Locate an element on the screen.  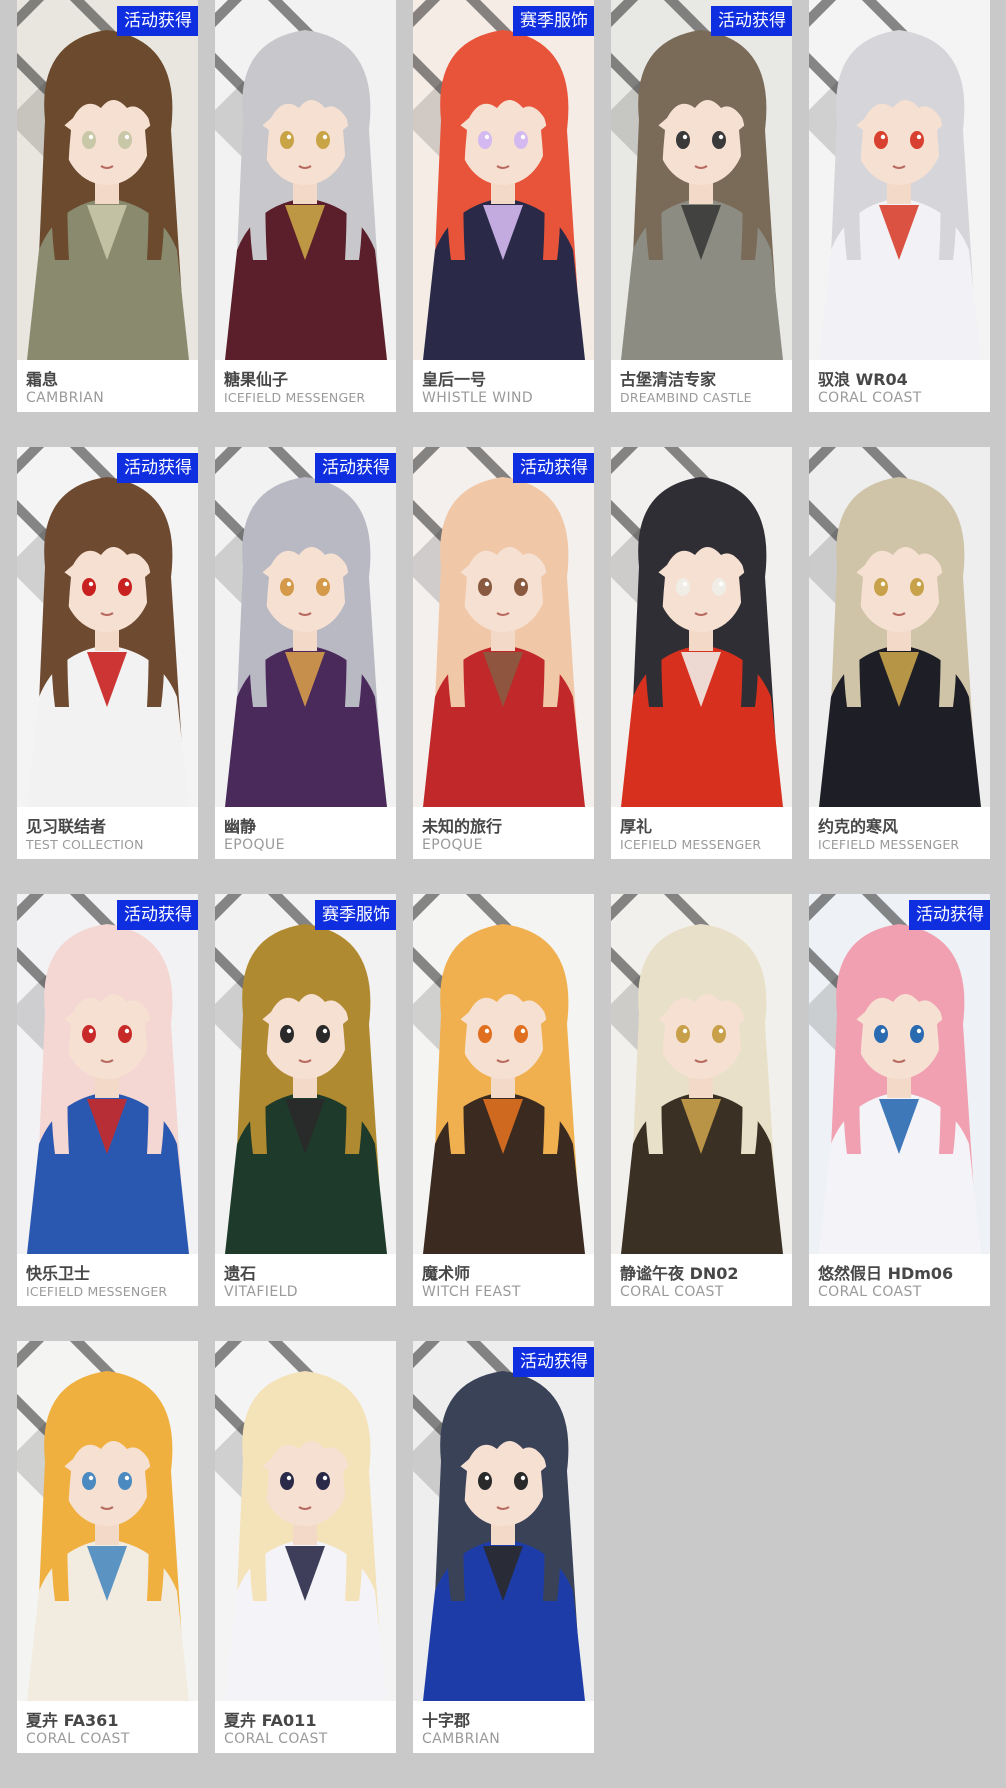
skin-card-3: 赛季服饰皇后一号 WHISTLE WIND is located at coordinates (503, 206).